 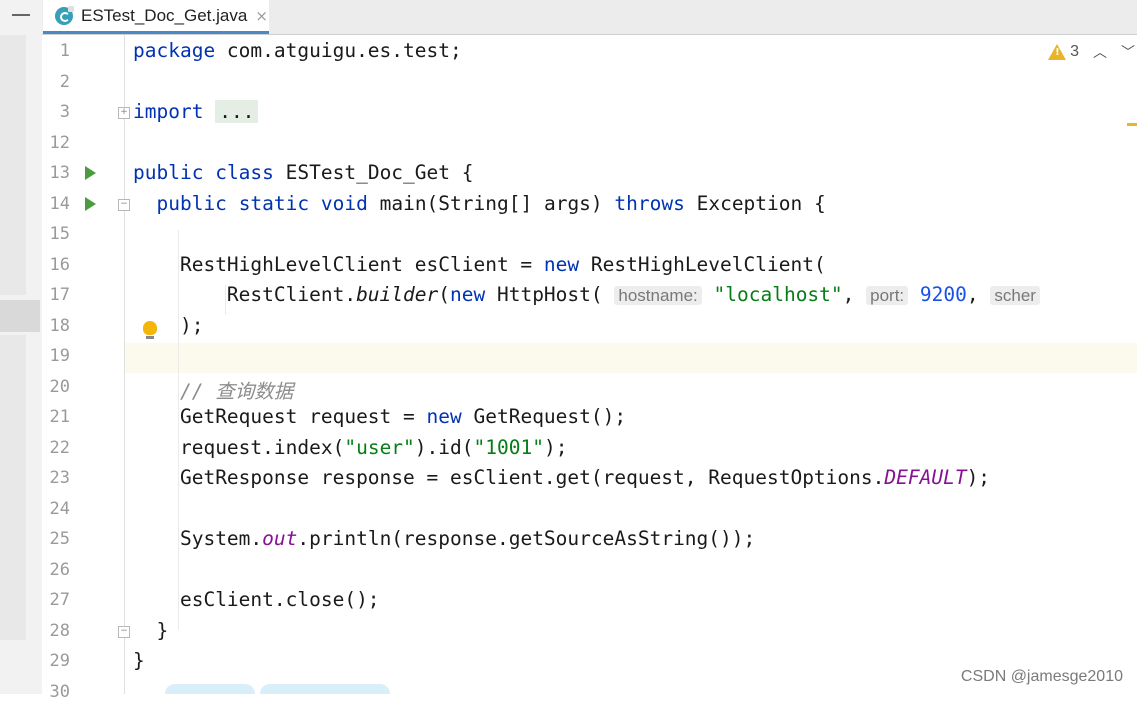 What do you see at coordinates (59, 631) in the screenshot?
I see `line-number: 28` at bounding box center [59, 631].